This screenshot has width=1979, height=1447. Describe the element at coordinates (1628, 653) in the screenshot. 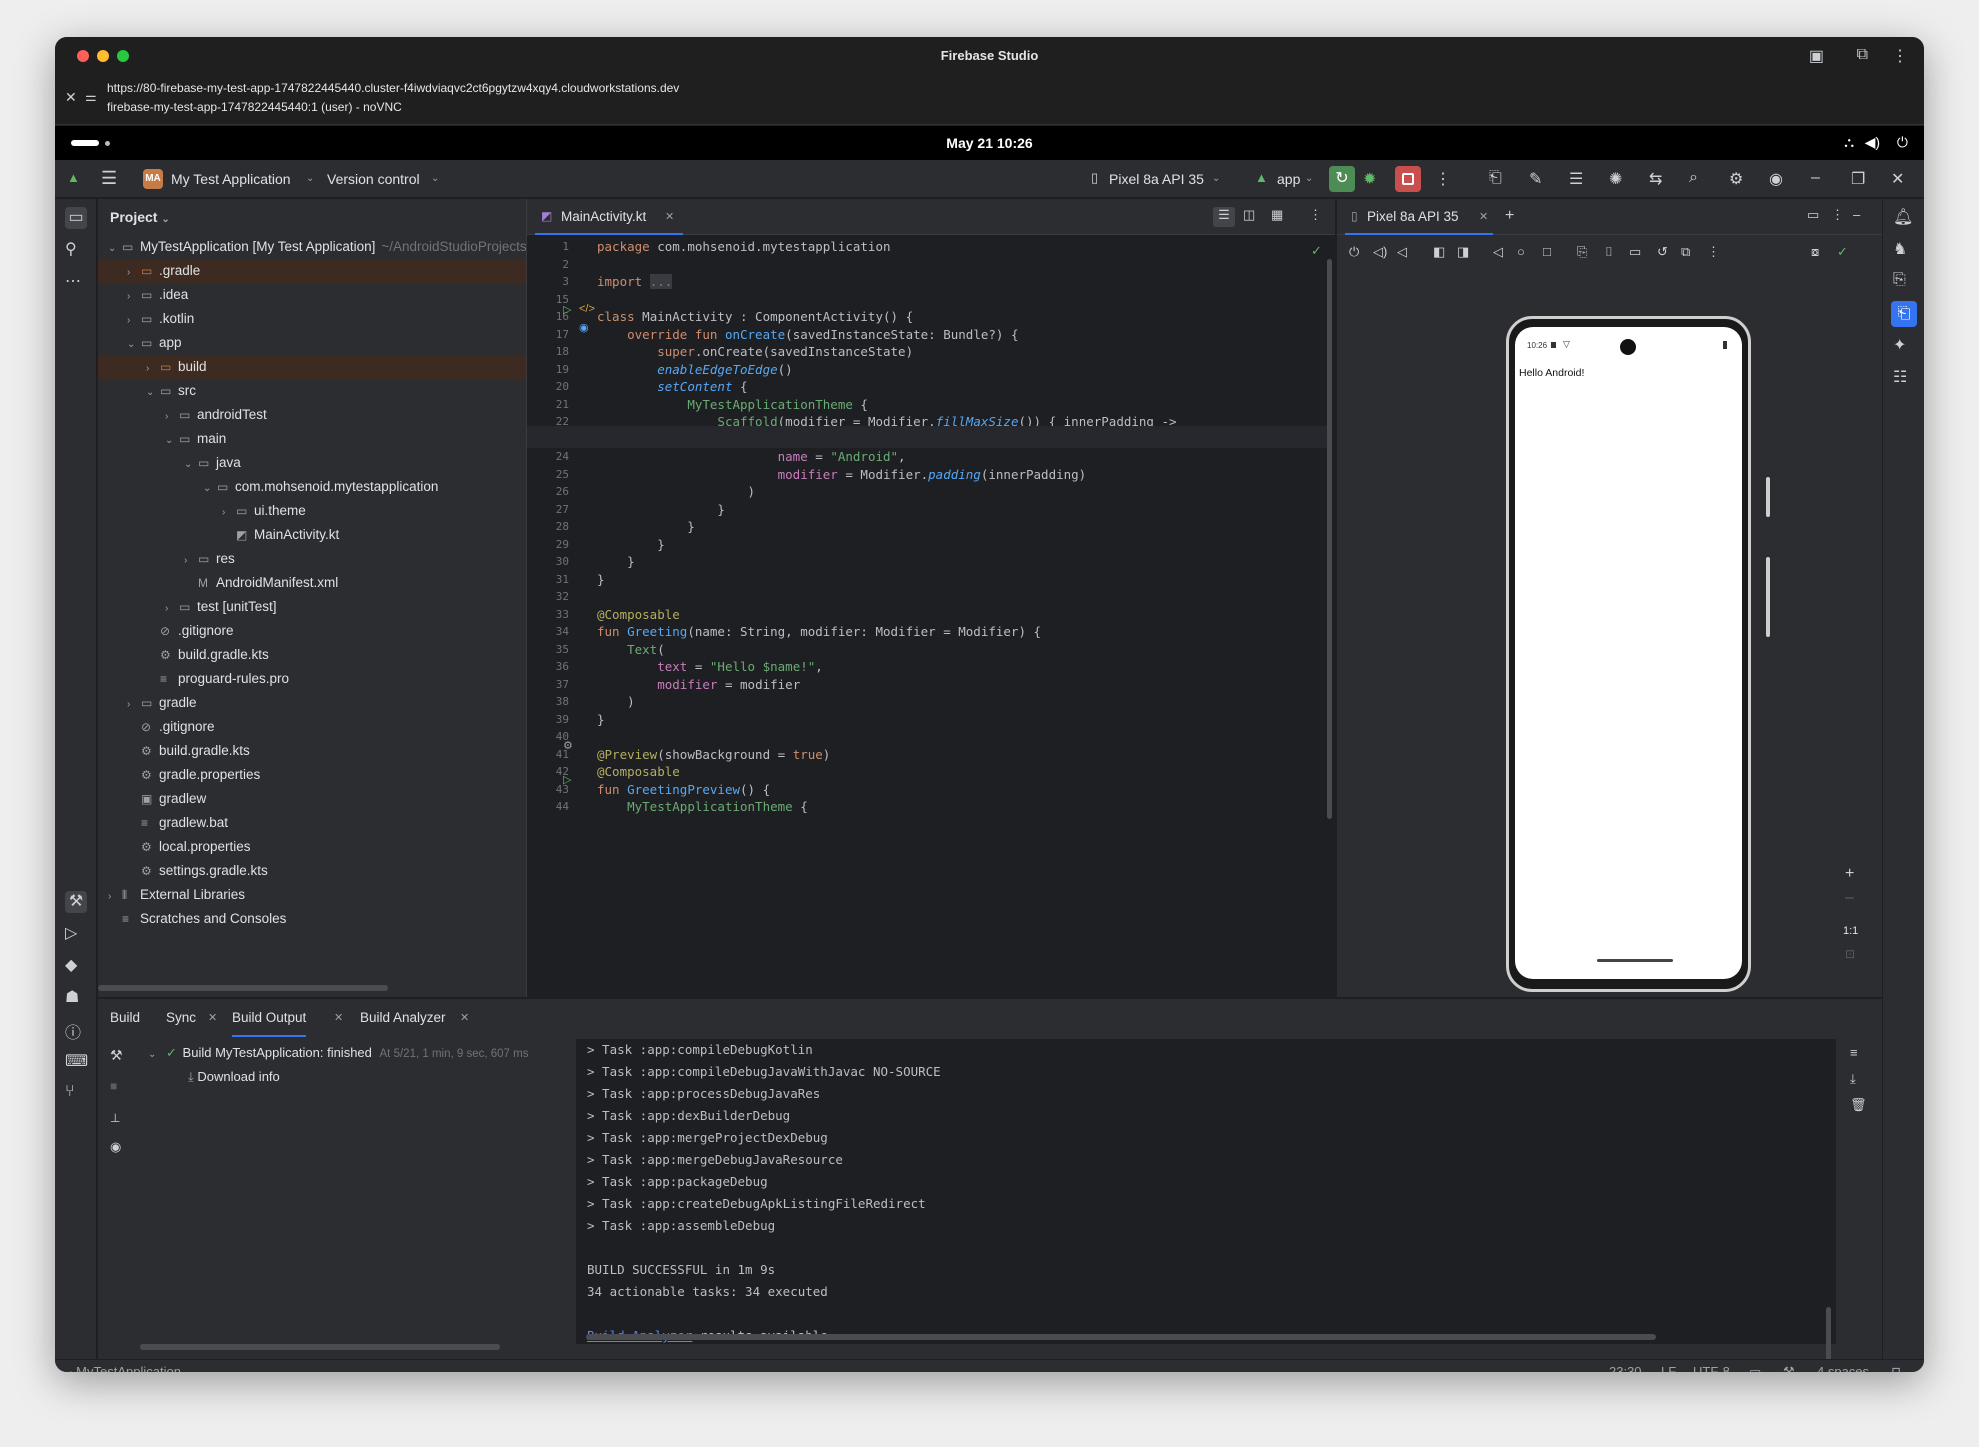

I see `device-screen: 10:26 ▽ Hello Android!` at that location.